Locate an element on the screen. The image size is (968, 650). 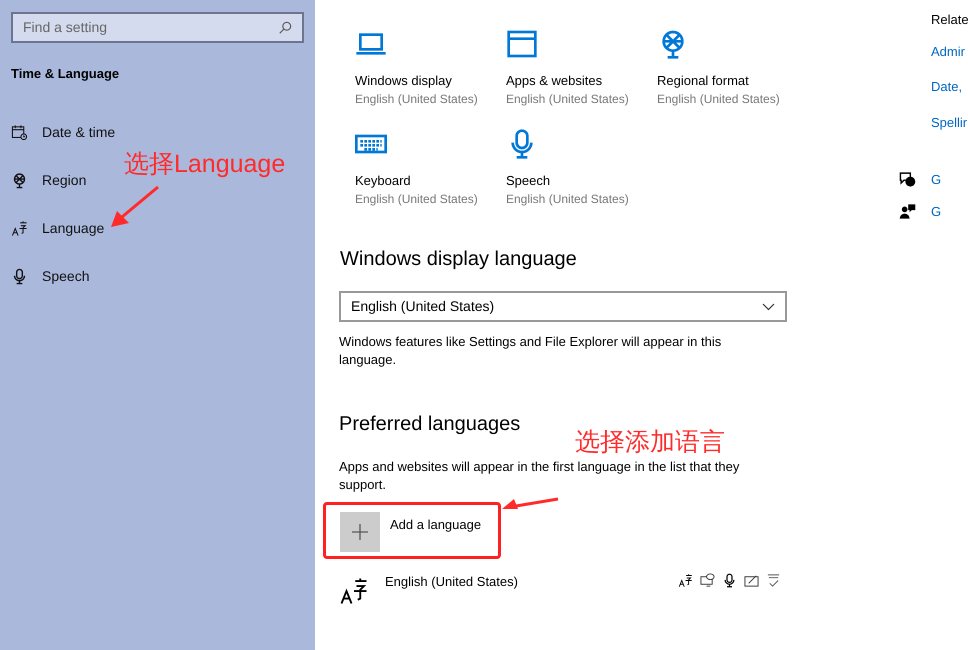
language-tile: Regional format English (United States) is located at coordinates (716, 68).